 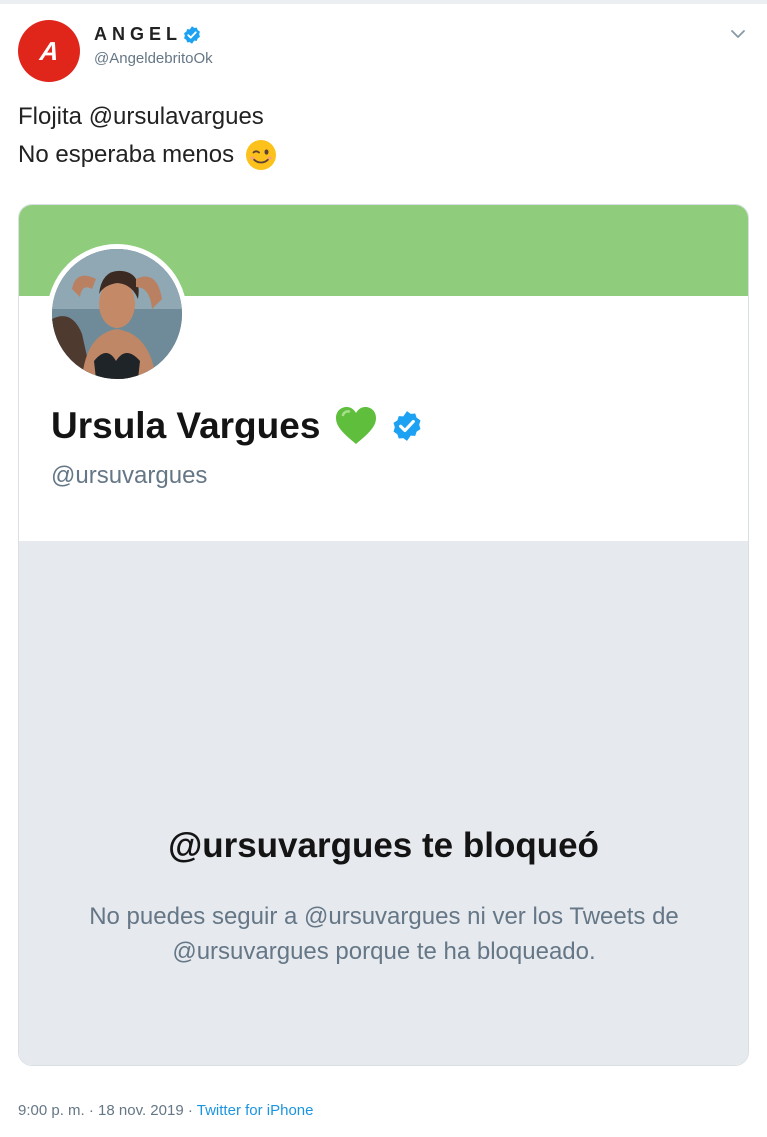 What do you see at coordinates (185, 426) in the screenshot?
I see `profile-name: Ursula Vargues` at bounding box center [185, 426].